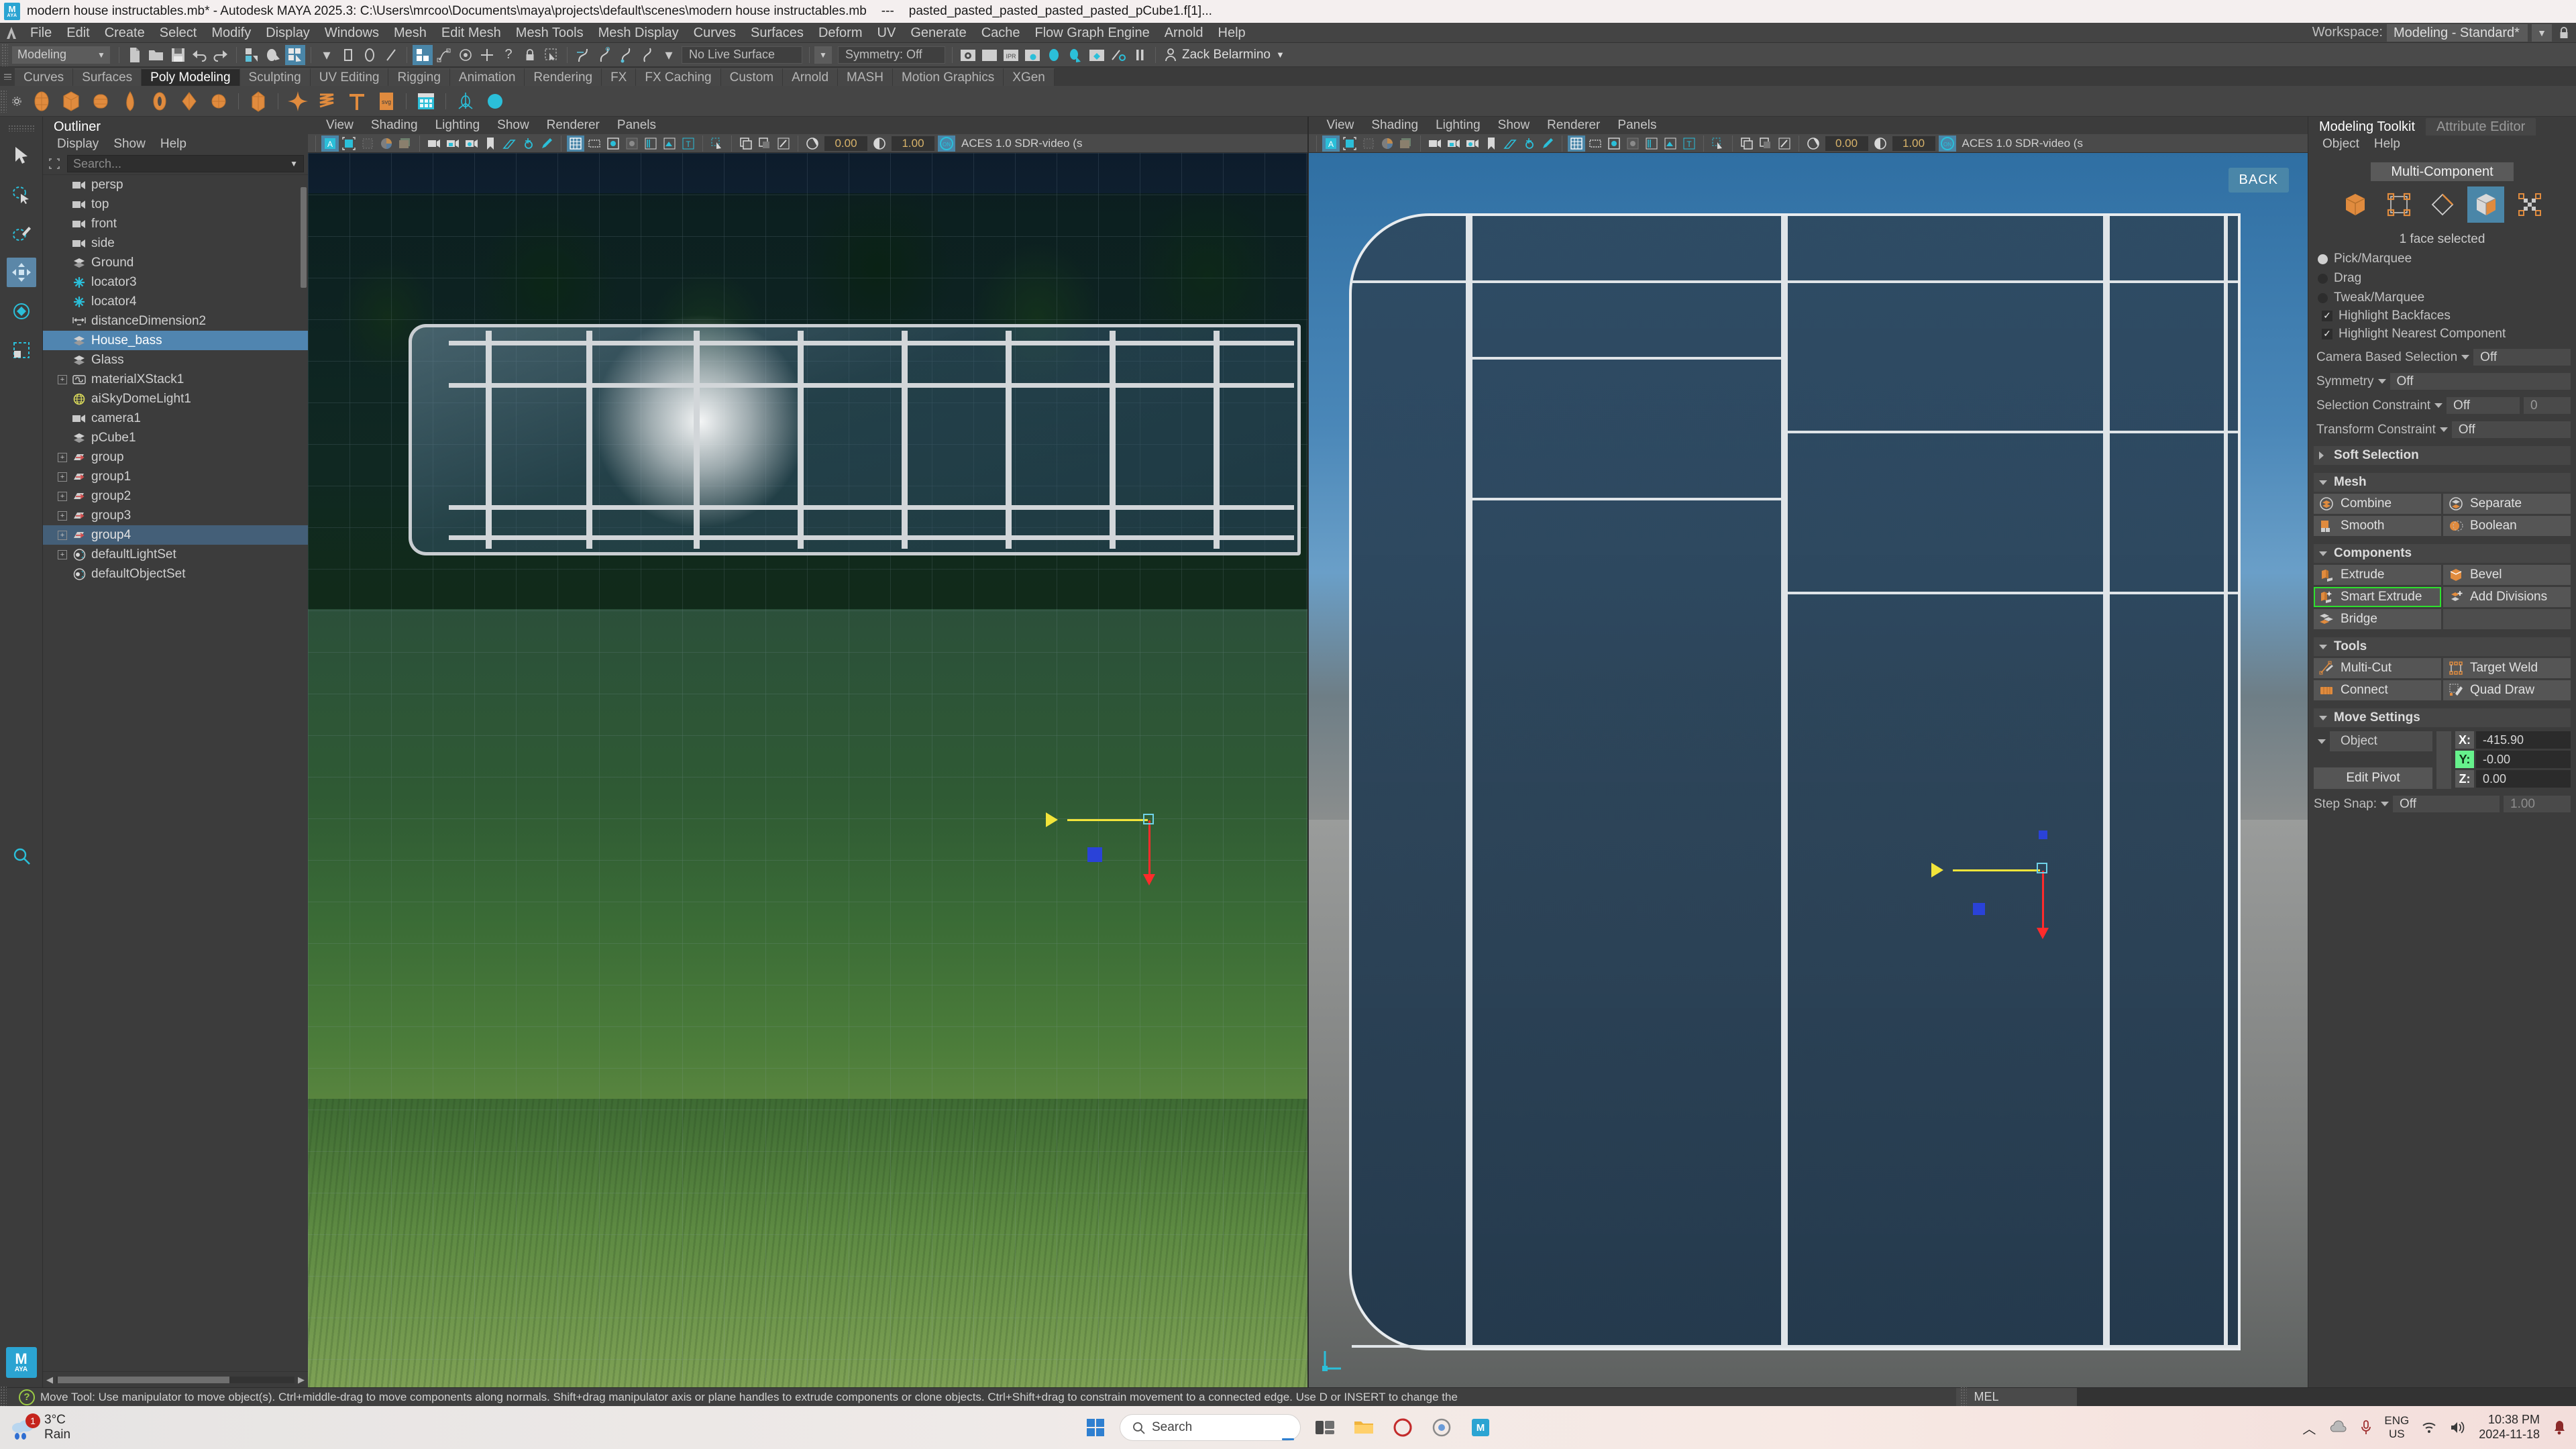  I want to click on exposure-icon-right, so click(1813, 144).